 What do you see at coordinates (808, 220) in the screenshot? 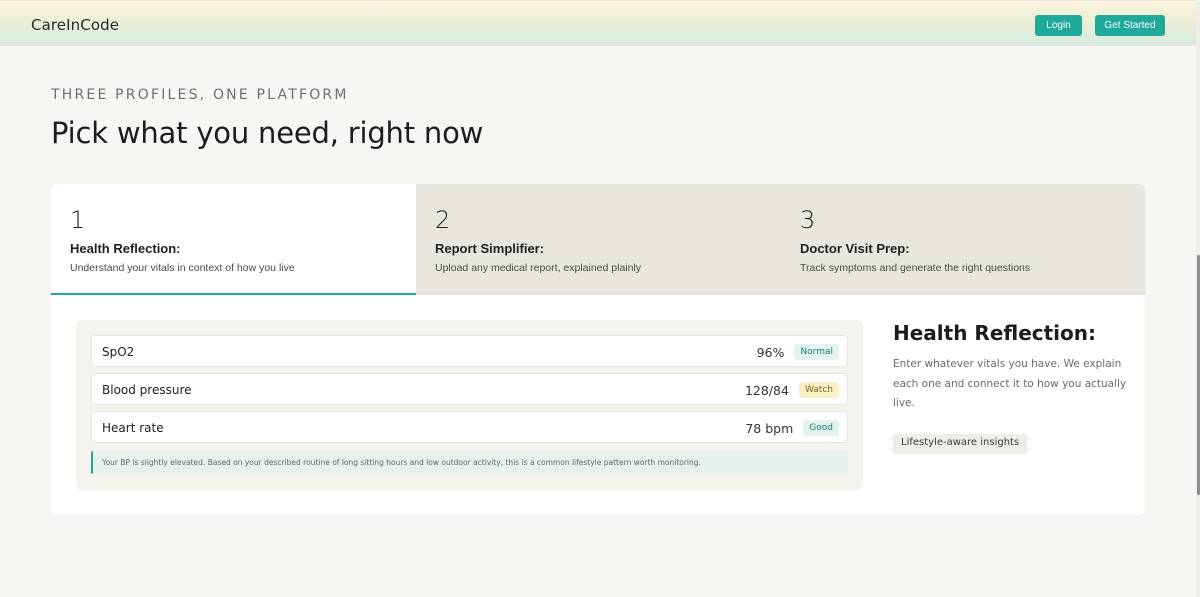
I see `tab-number: 3` at bounding box center [808, 220].